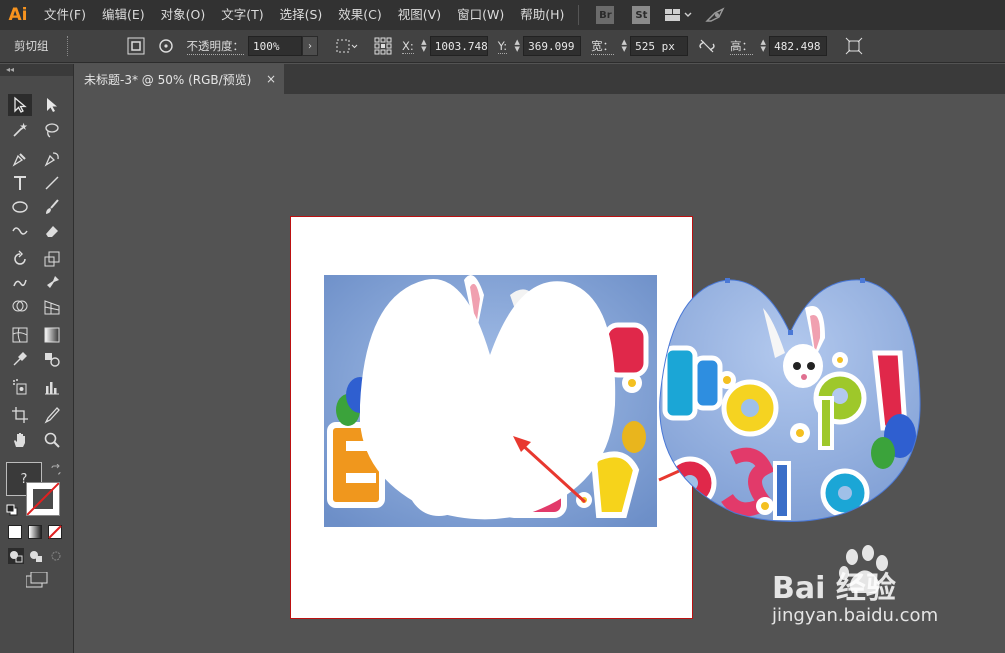 This screenshot has width=1005, height=653. What do you see at coordinates (480, 15) in the screenshot?
I see `menu-window: 窗口(W)` at bounding box center [480, 15].